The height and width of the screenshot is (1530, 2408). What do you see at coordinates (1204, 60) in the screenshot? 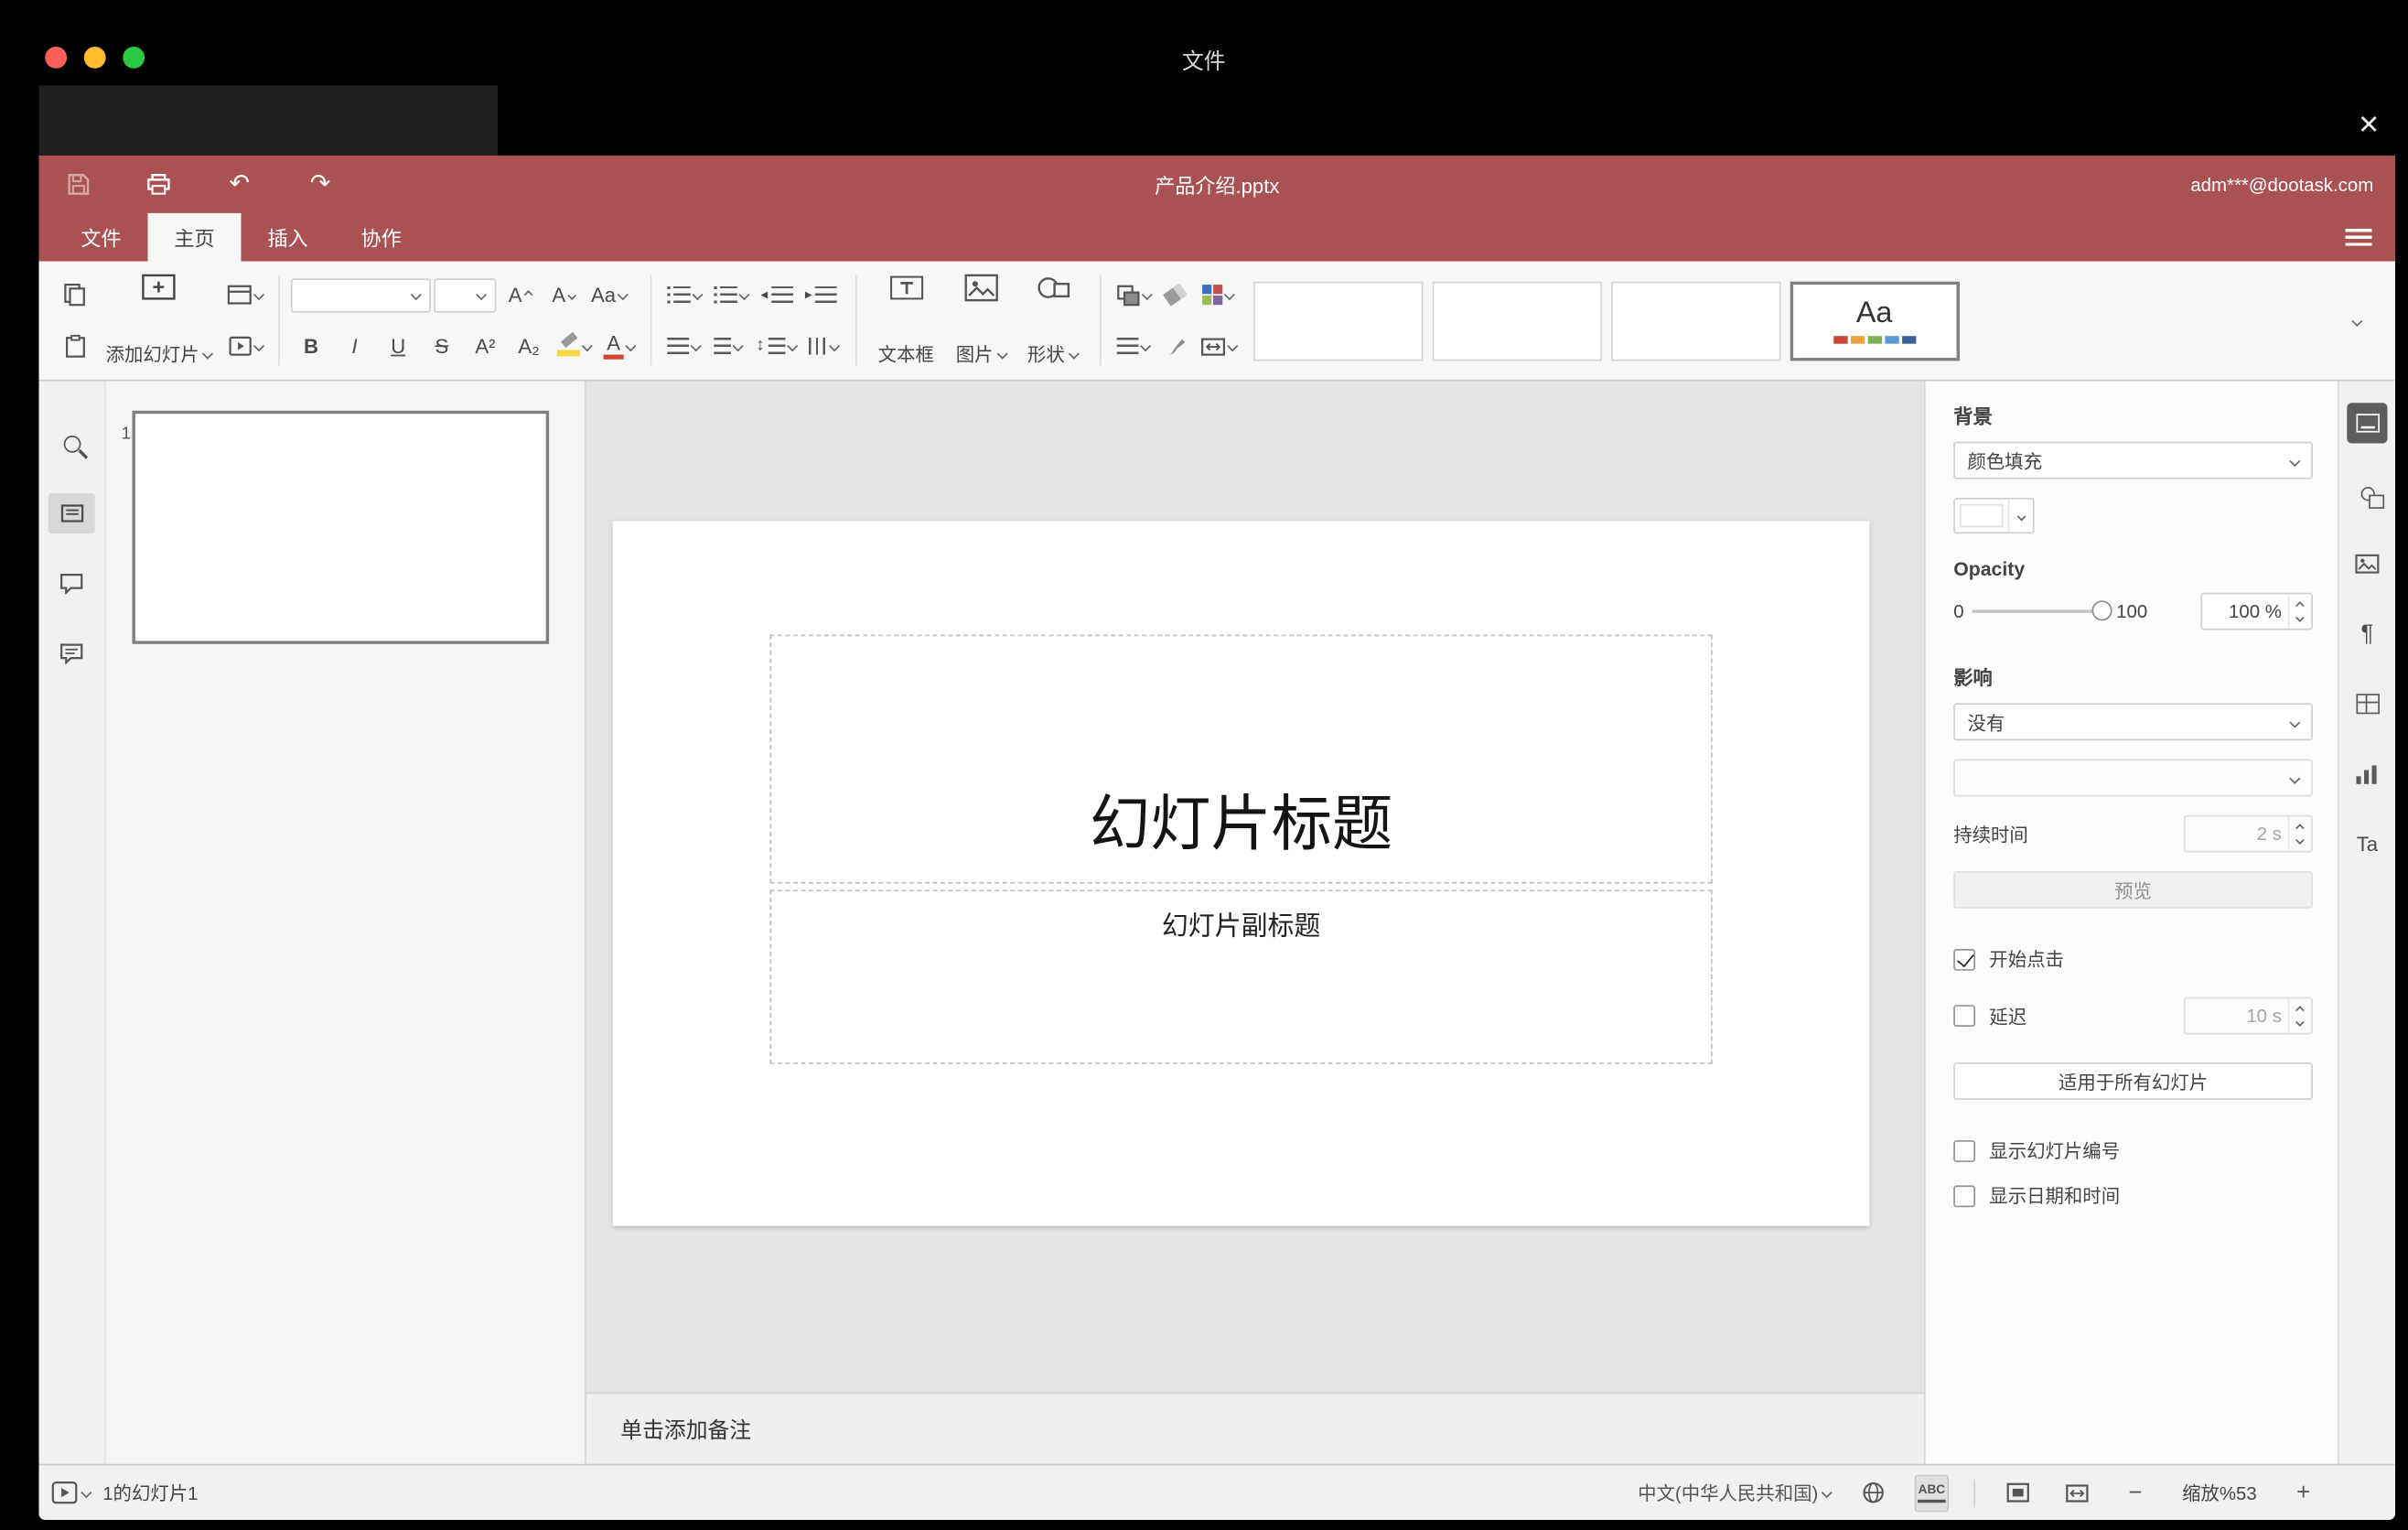
I see `window-title: 文件` at bounding box center [1204, 60].